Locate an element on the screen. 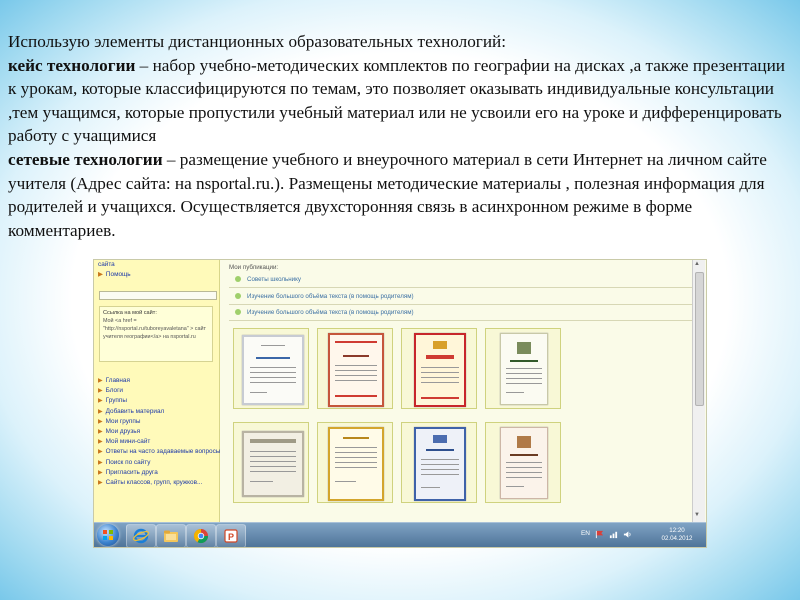 The height and width of the screenshot is (600, 800). taskbar-clock: 12:20 02.04.2012 is located at coordinates (677, 535).